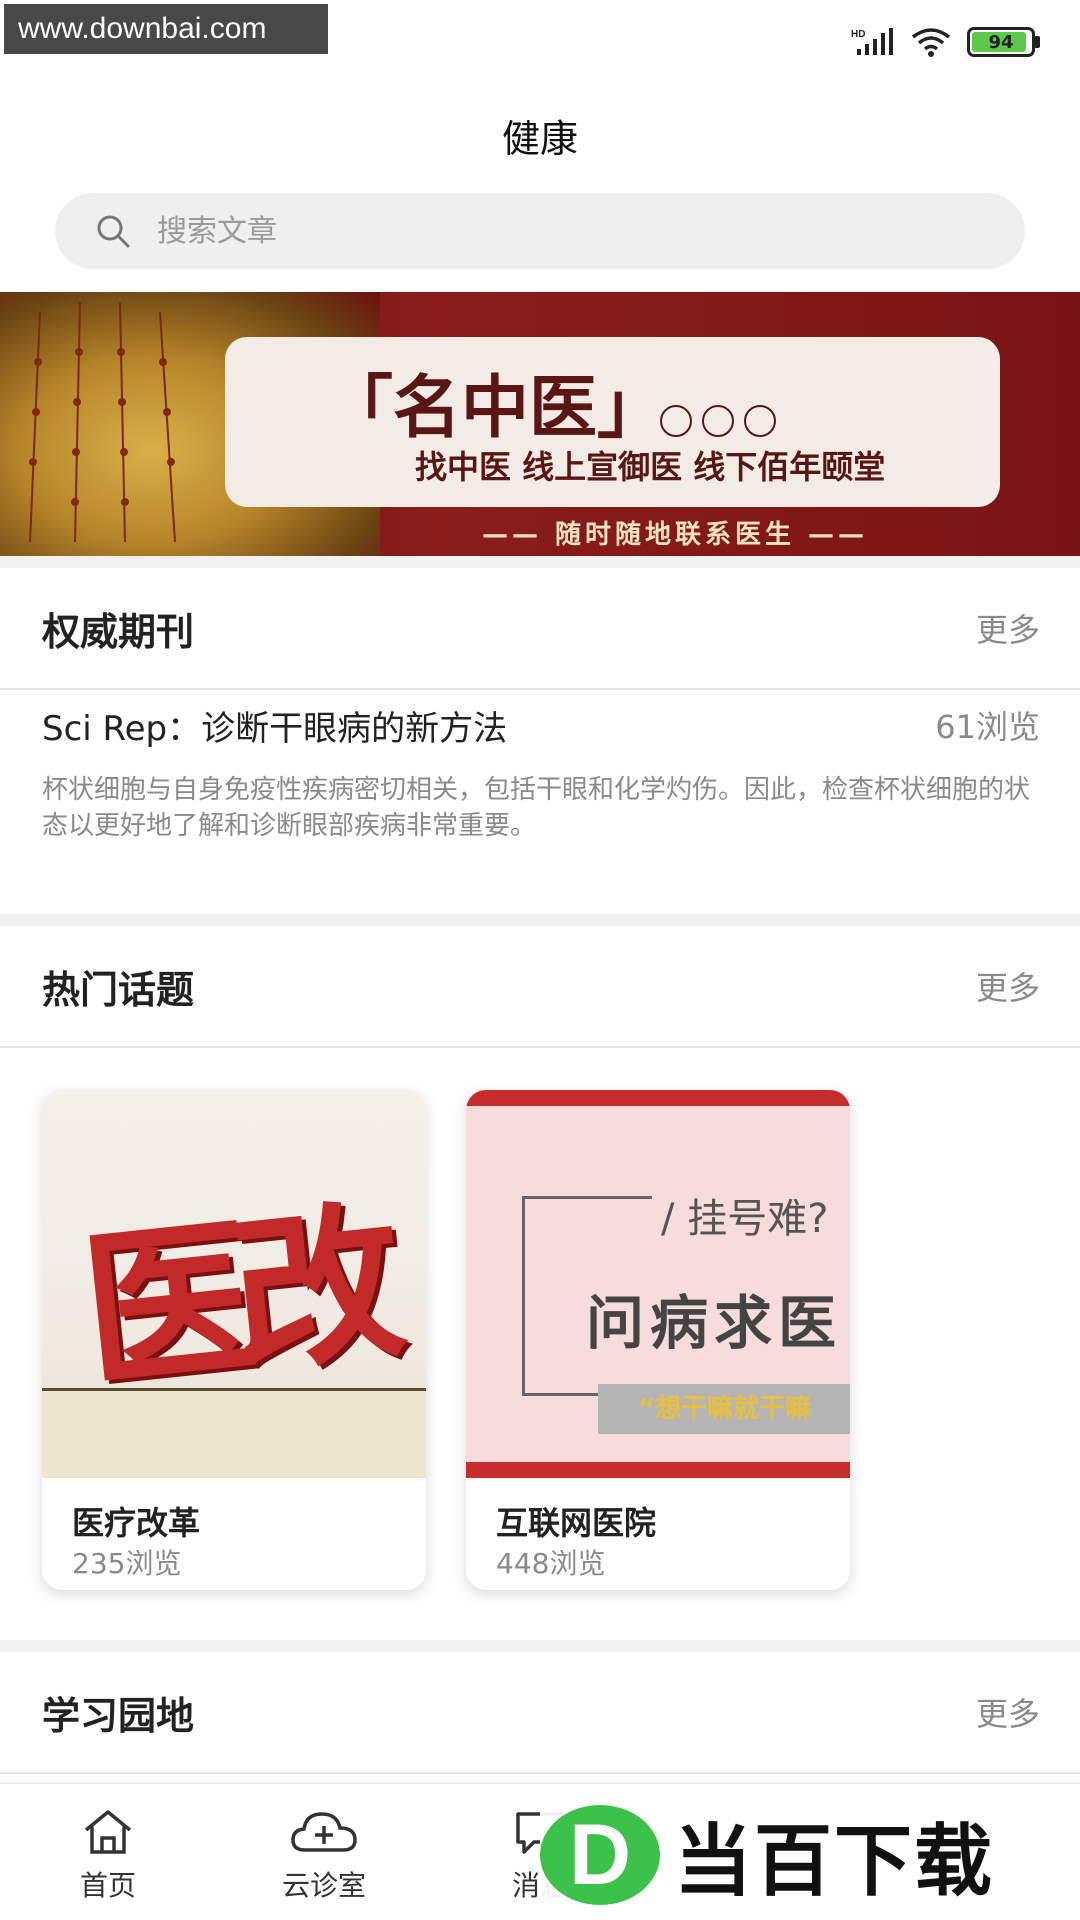 The width and height of the screenshot is (1080, 1920). What do you see at coordinates (127, 1563) in the screenshot?
I see `card-views: 235浏览` at bounding box center [127, 1563].